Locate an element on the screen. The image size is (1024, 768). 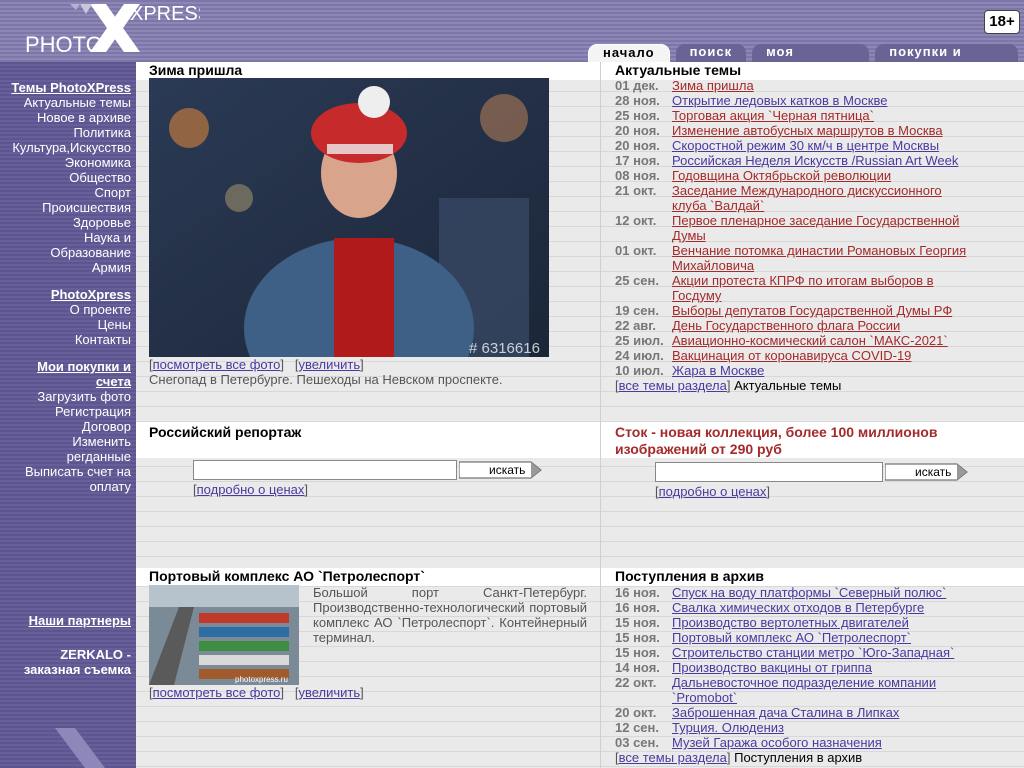
zoom-link: увеличить is located at coordinates (329, 364).